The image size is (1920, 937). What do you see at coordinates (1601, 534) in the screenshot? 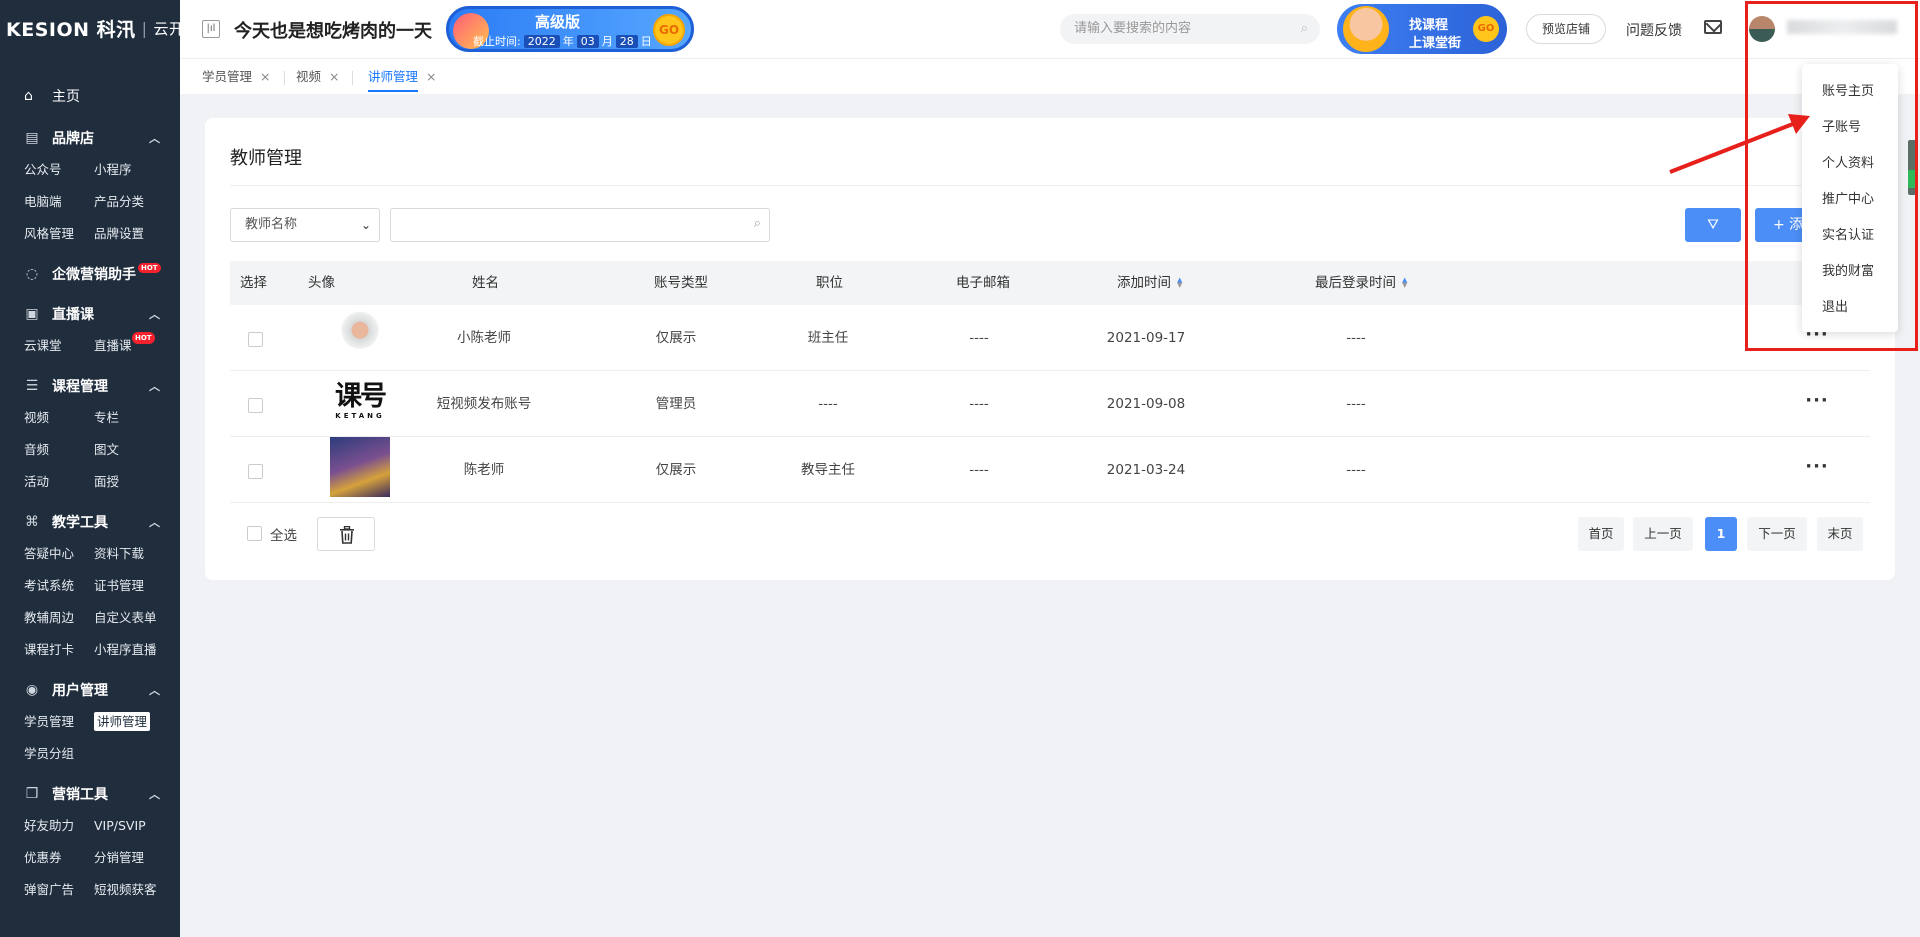
I see `pagination-first: 首页` at bounding box center [1601, 534].